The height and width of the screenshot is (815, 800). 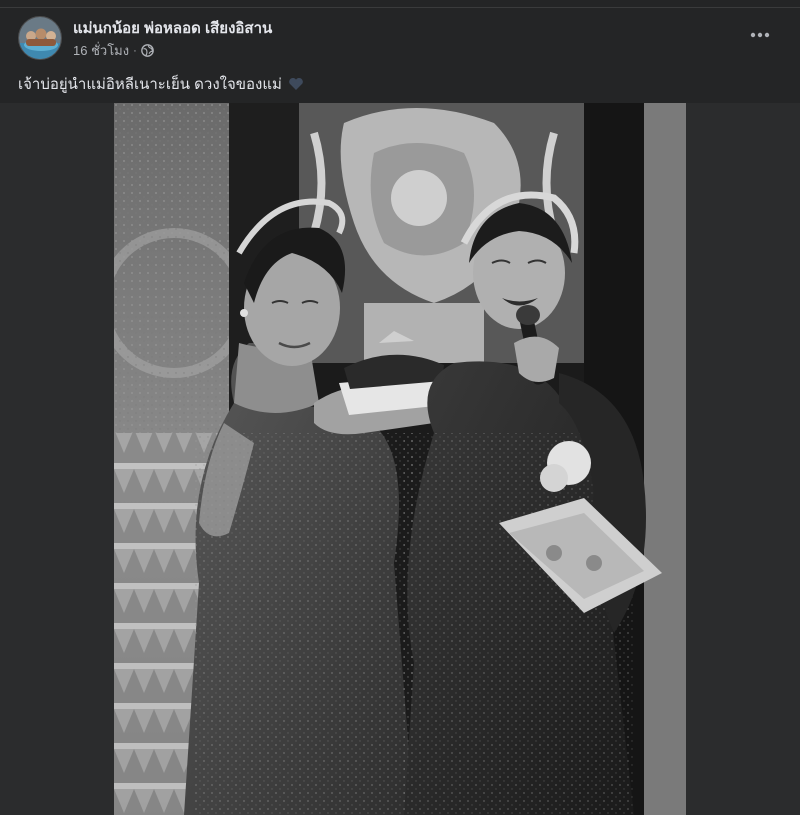 What do you see at coordinates (101, 50) in the screenshot?
I see `post-time: 16 ชั่วโมง` at bounding box center [101, 50].